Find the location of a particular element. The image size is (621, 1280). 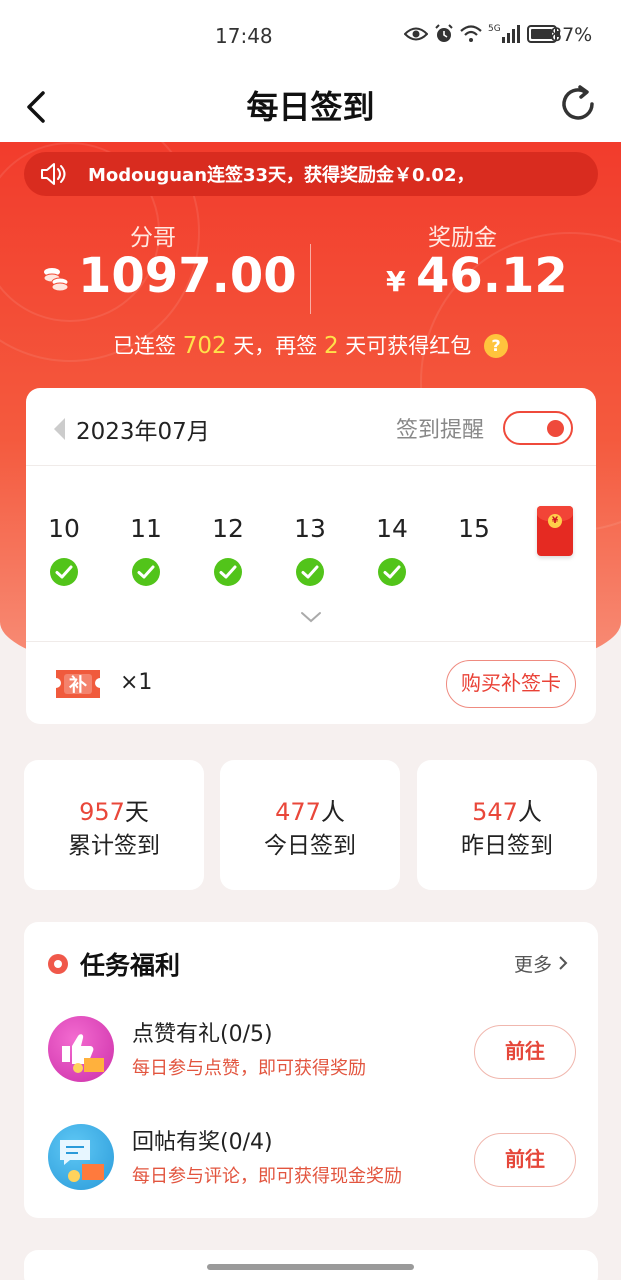

streak-middle: 天，再签 is located at coordinates (275, 346).